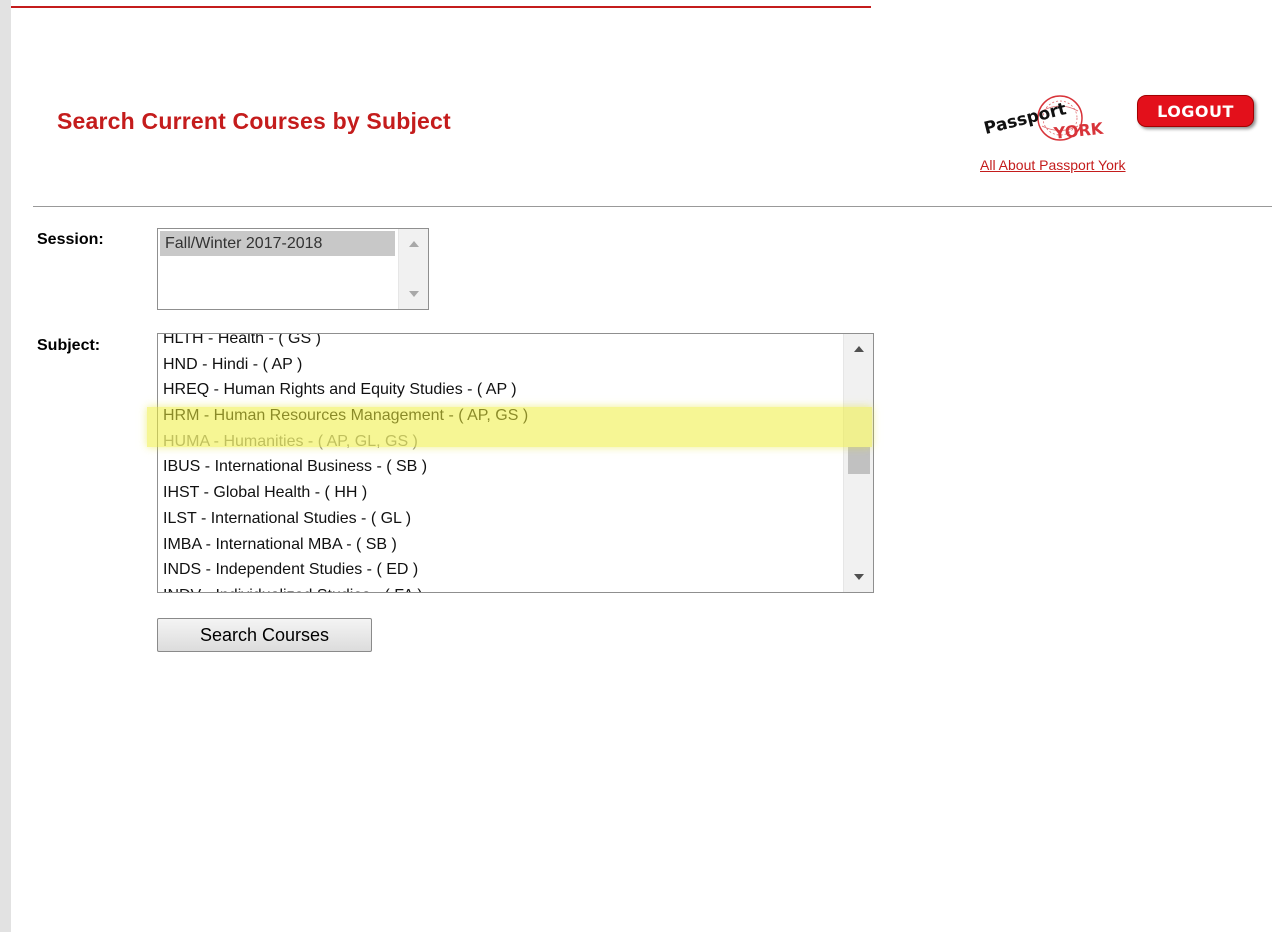 The image size is (1272, 932). I want to click on top-red-rule, so click(441, 7).